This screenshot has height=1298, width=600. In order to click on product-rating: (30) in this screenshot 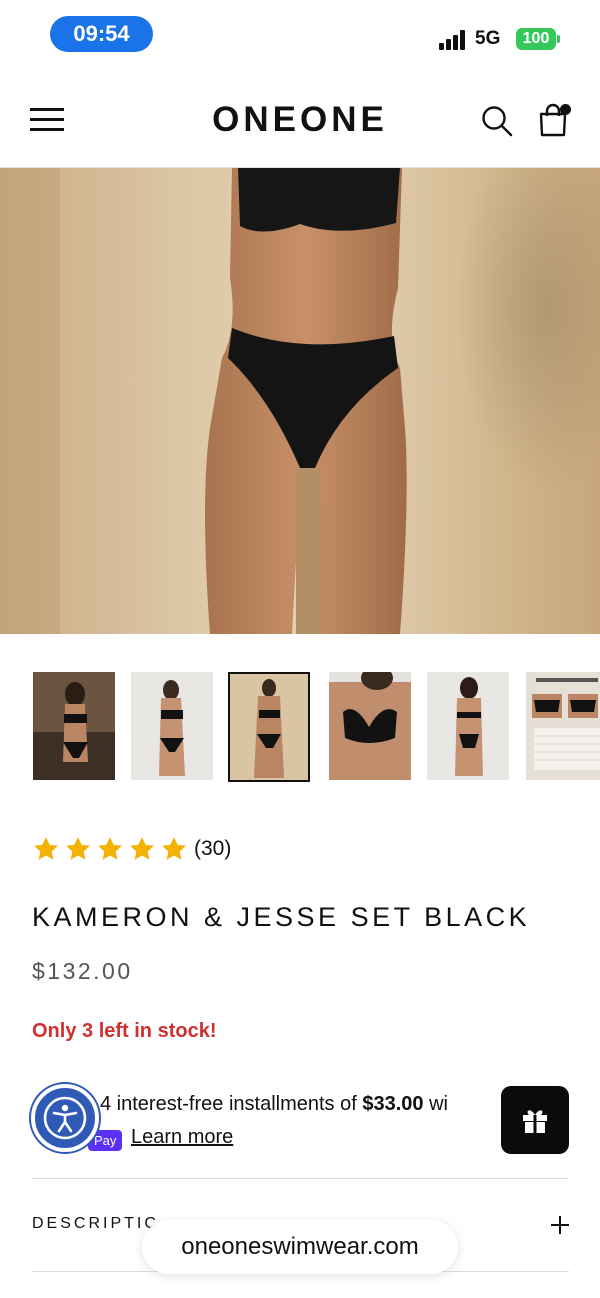, I will do `click(131, 849)`.